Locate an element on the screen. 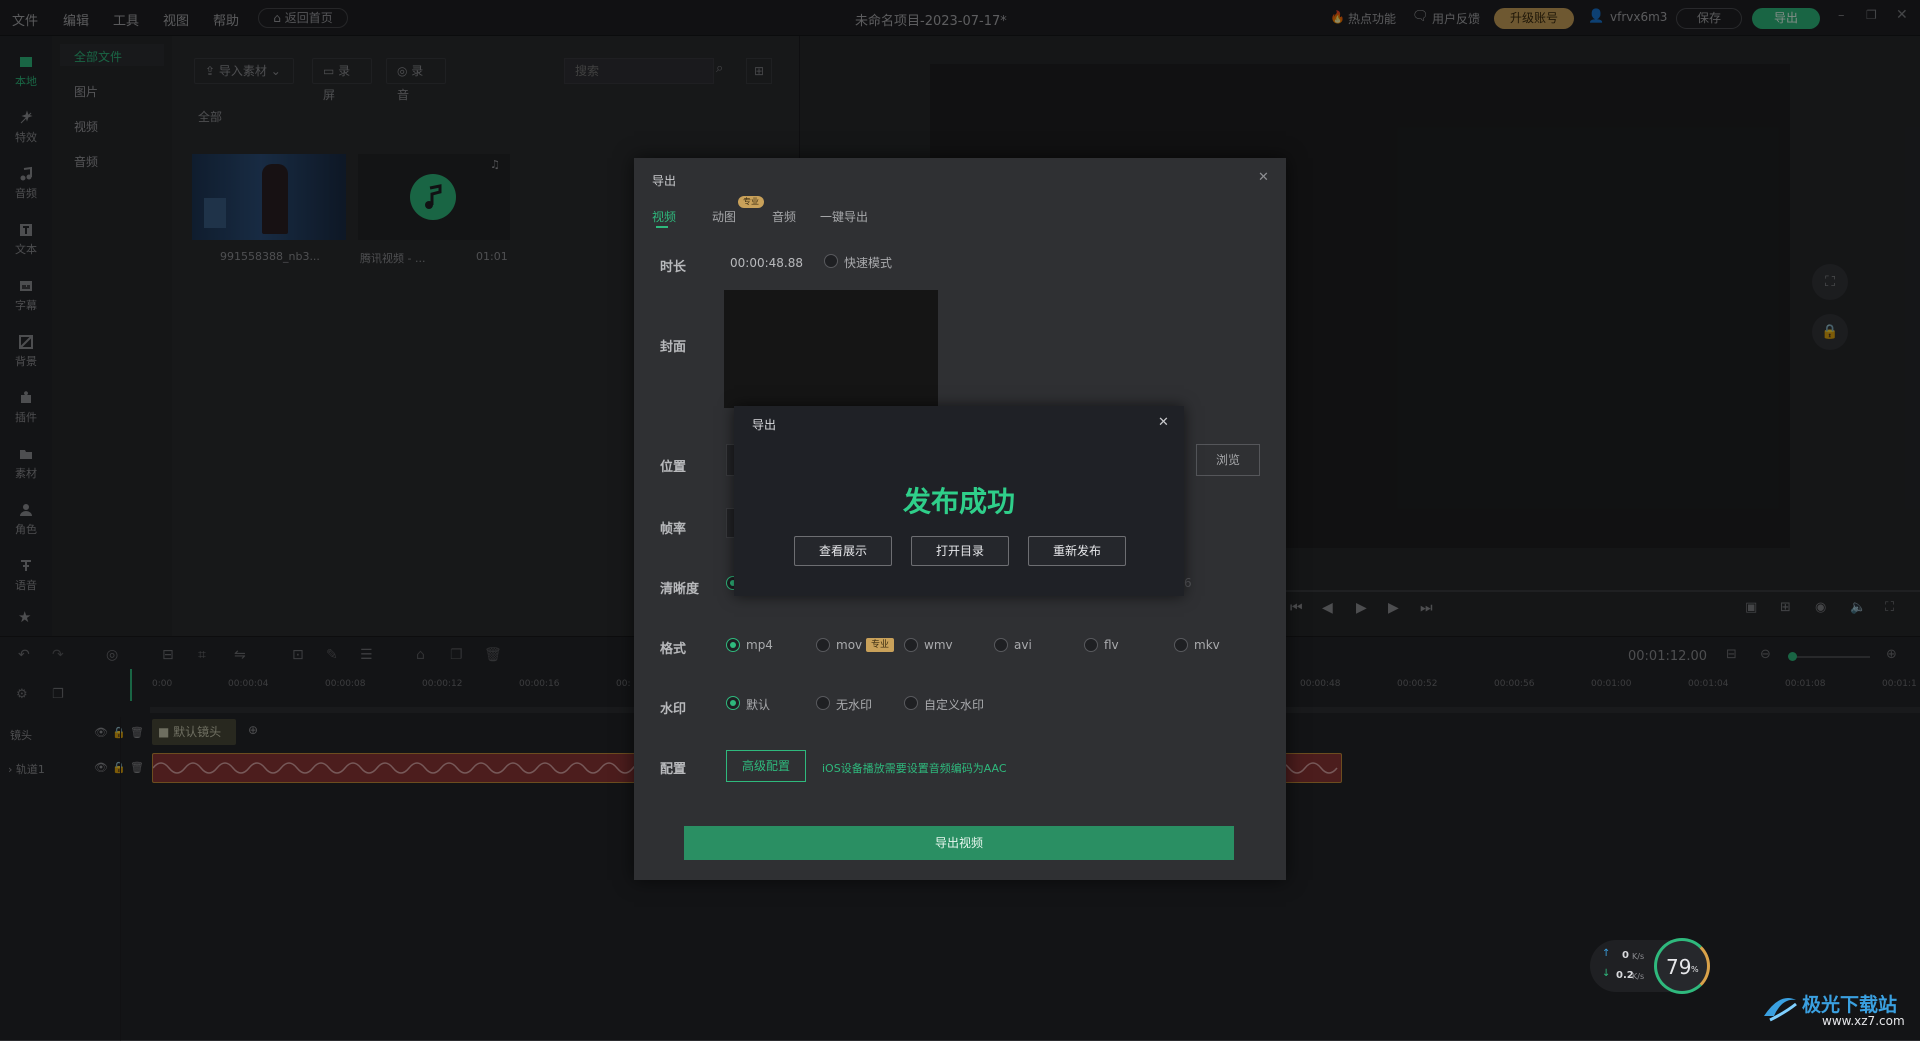 This screenshot has height=1041, width=1920. tab-audio: 音频 is located at coordinates (784, 216).